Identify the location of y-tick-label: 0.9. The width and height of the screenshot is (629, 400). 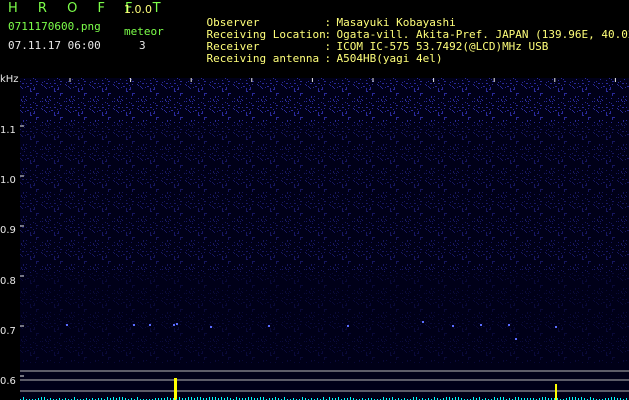
(8, 230).